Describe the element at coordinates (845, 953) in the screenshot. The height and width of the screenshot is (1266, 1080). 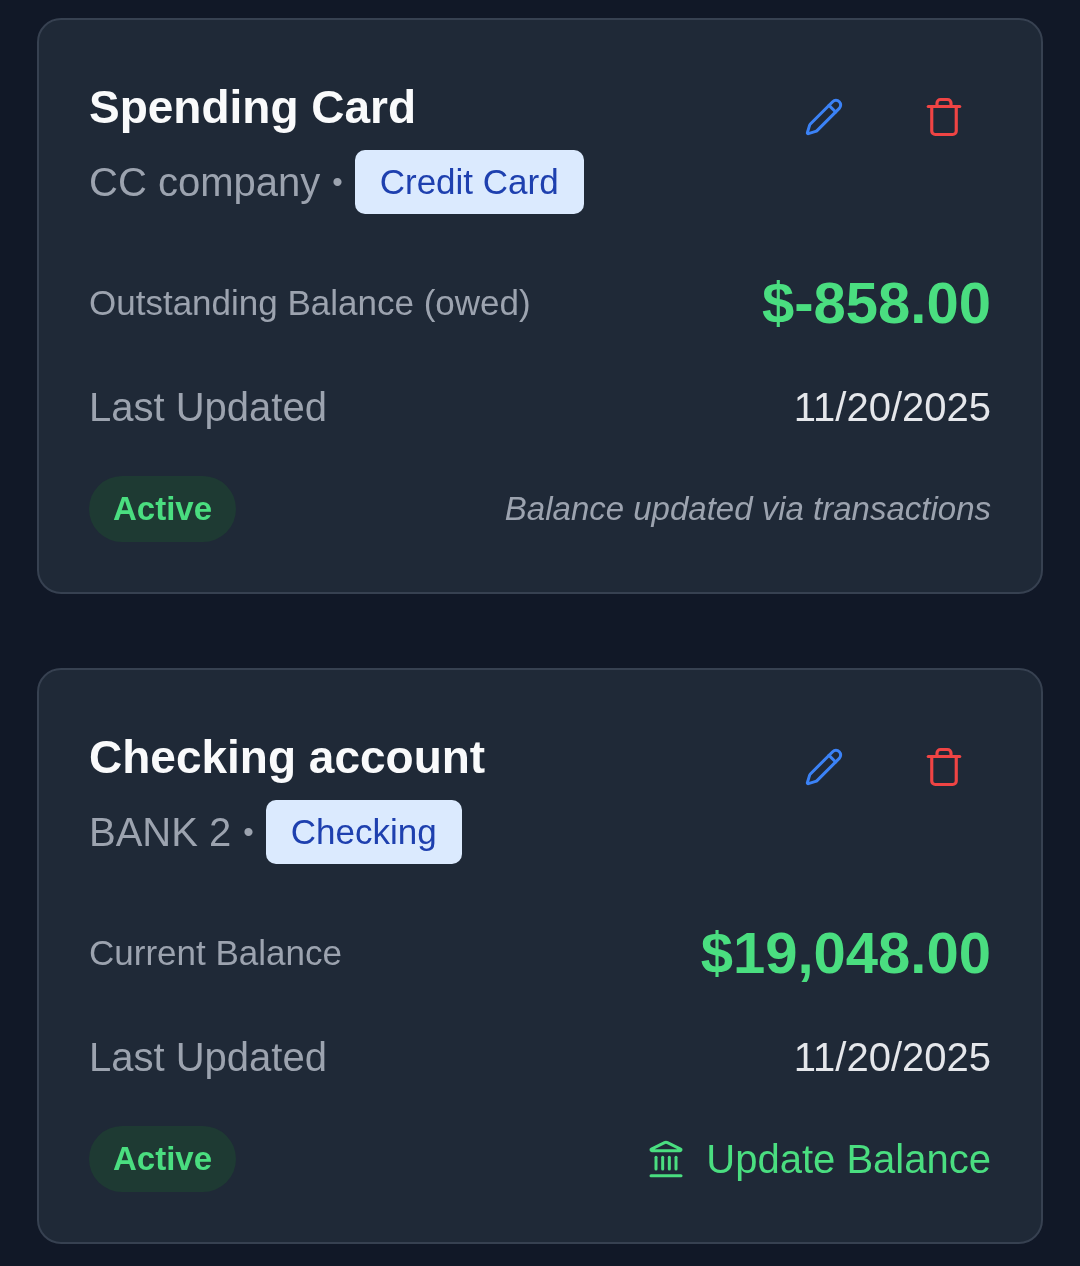
I see `balance-amount: $19,048.00` at that location.